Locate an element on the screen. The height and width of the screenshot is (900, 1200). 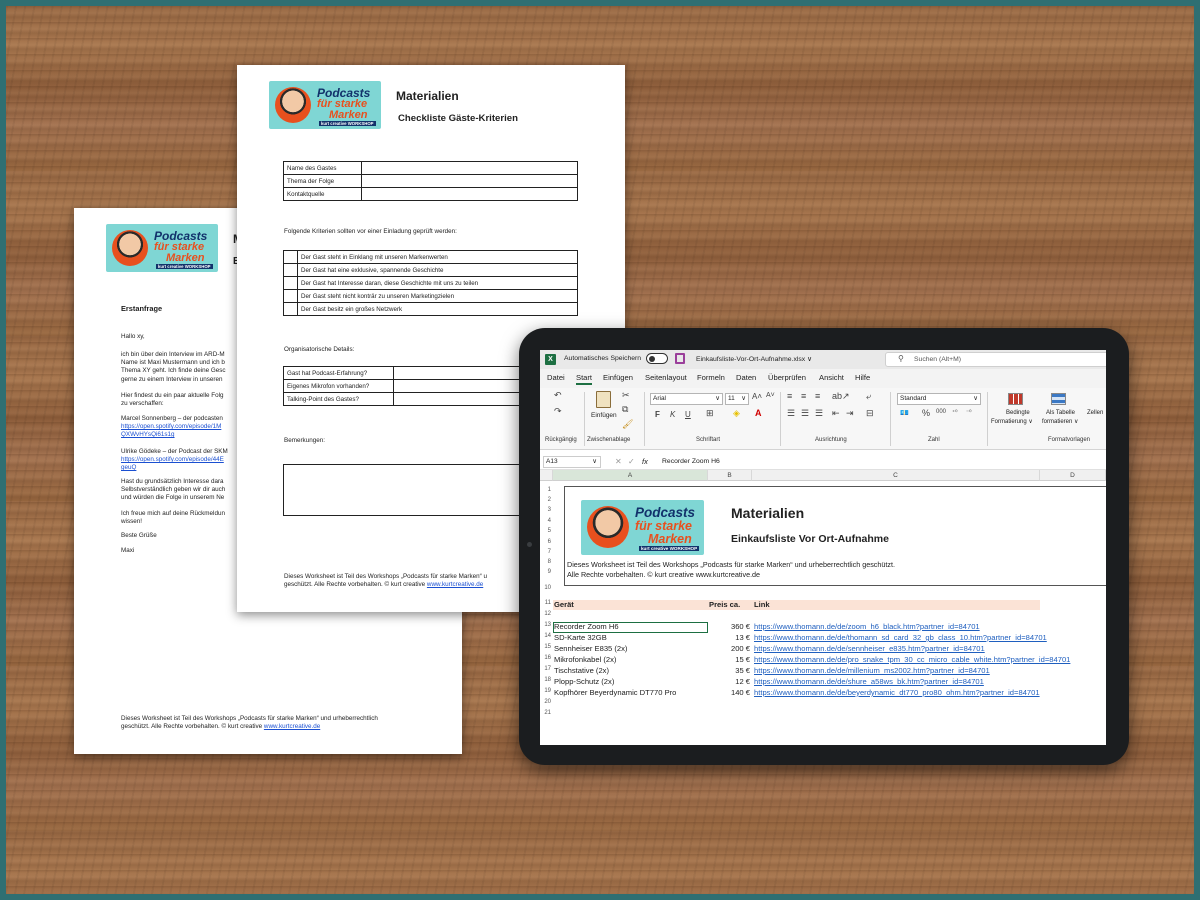
paste-label: Einfügen is located at coordinates (604, 415).